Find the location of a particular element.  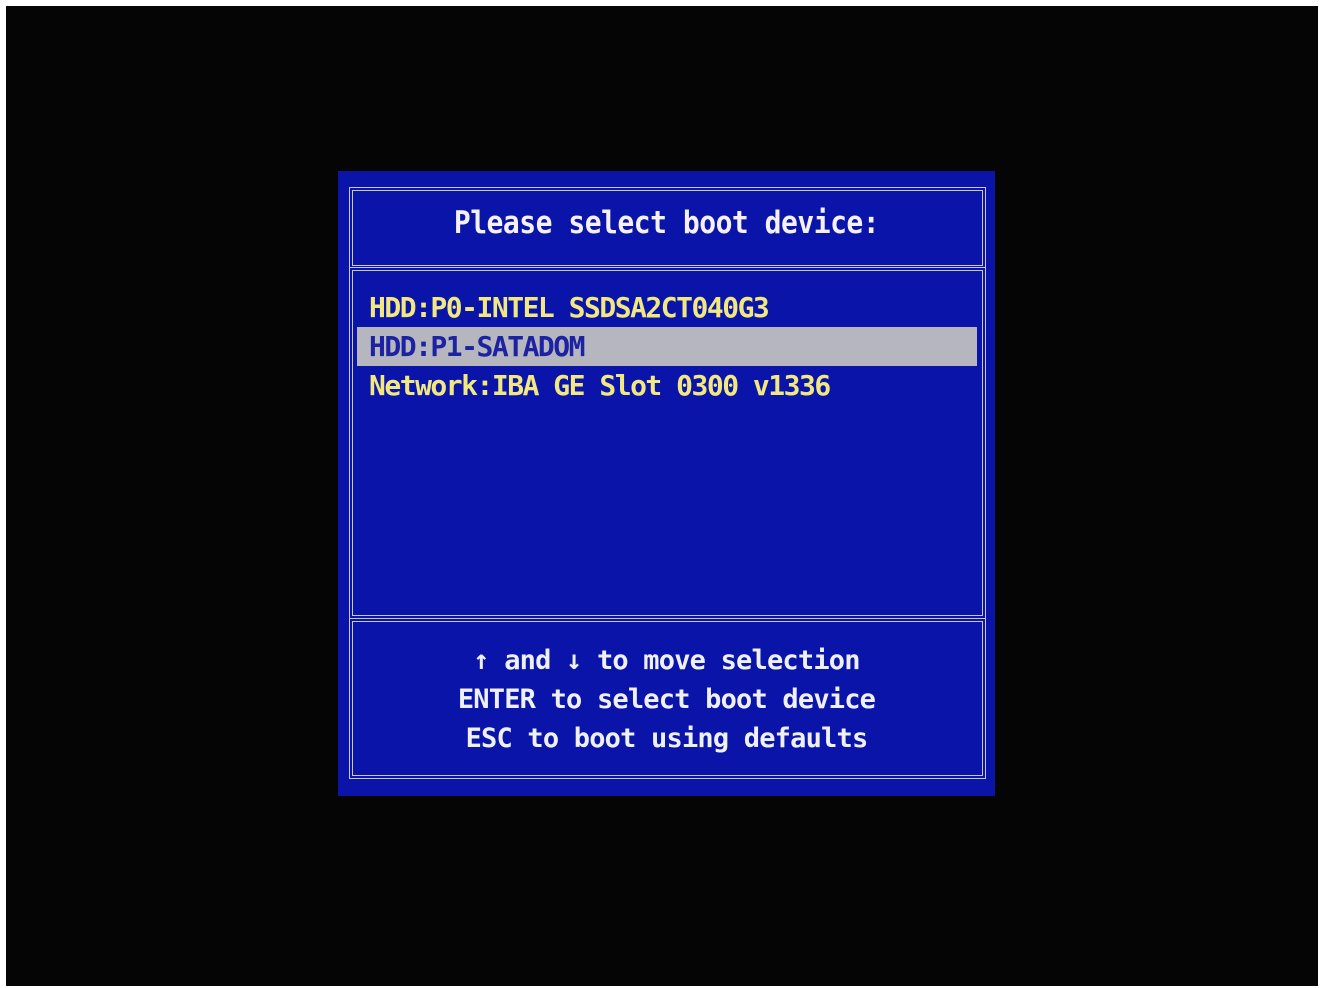

boot-device-item-selected: HDD:P1-SATADOM is located at coordinates (667, 346).